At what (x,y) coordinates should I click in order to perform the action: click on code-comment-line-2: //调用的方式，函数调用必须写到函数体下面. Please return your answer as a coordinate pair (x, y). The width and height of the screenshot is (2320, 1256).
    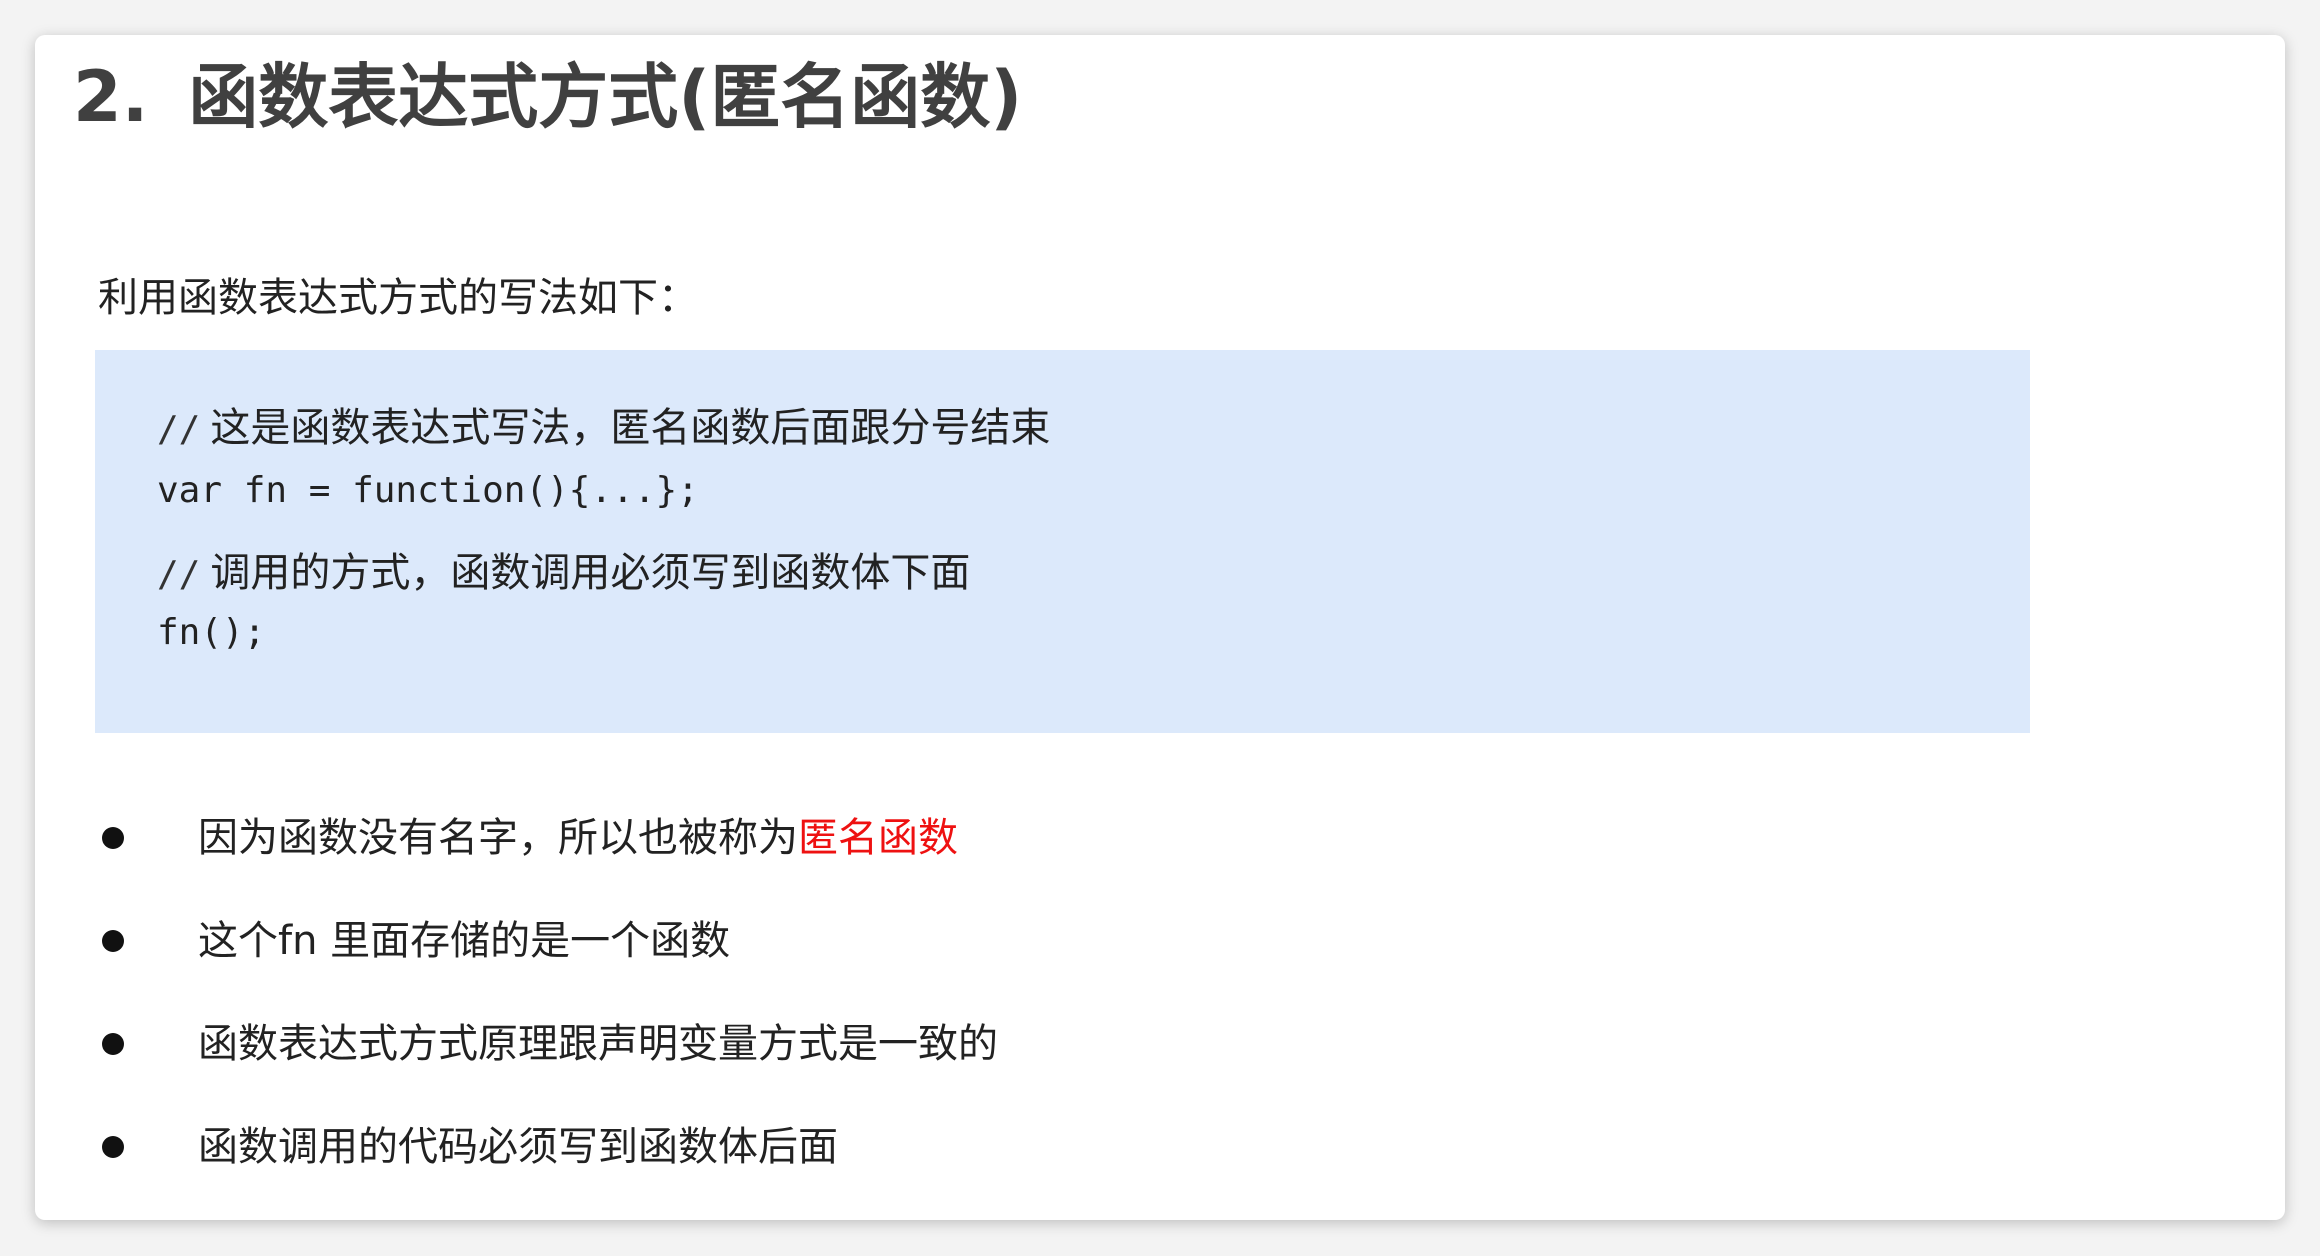
    Looking at the image, I should click on (563, 569).